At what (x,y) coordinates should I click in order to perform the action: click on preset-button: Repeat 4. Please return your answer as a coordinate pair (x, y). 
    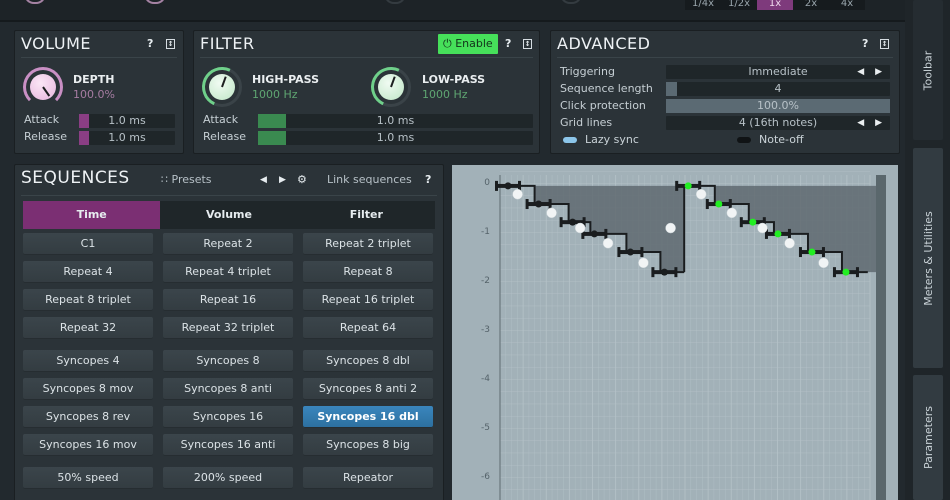
    Looking at the image, I should click on (88, 272).